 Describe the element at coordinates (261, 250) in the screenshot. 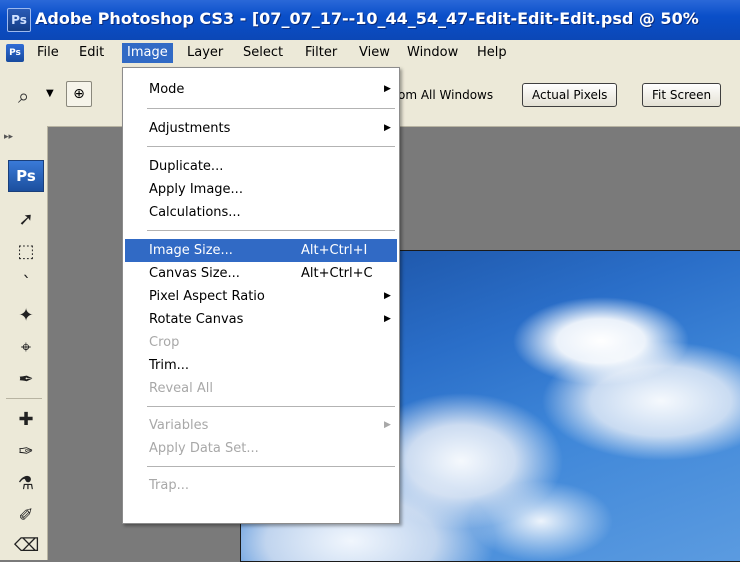

I see `menu-item-image-size: Image Size... Alt+Ctrl+I` at that location.